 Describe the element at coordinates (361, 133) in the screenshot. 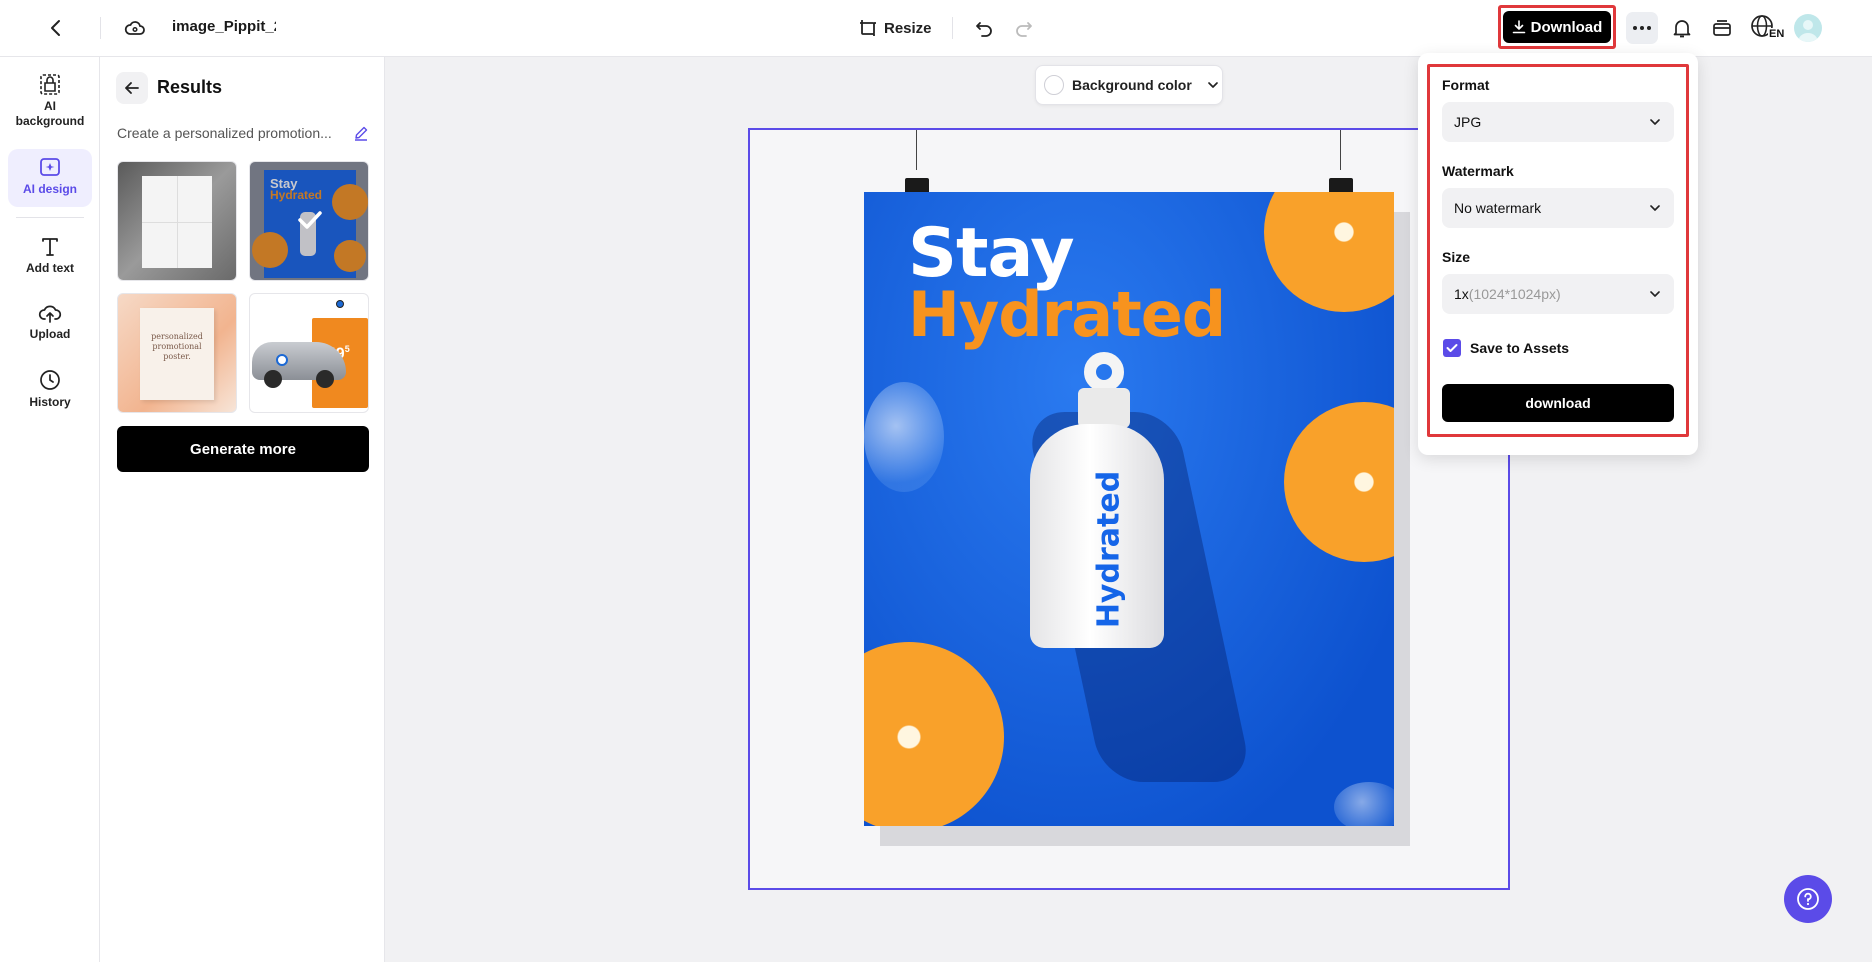

I see `edit-pencil-icon` at that location.